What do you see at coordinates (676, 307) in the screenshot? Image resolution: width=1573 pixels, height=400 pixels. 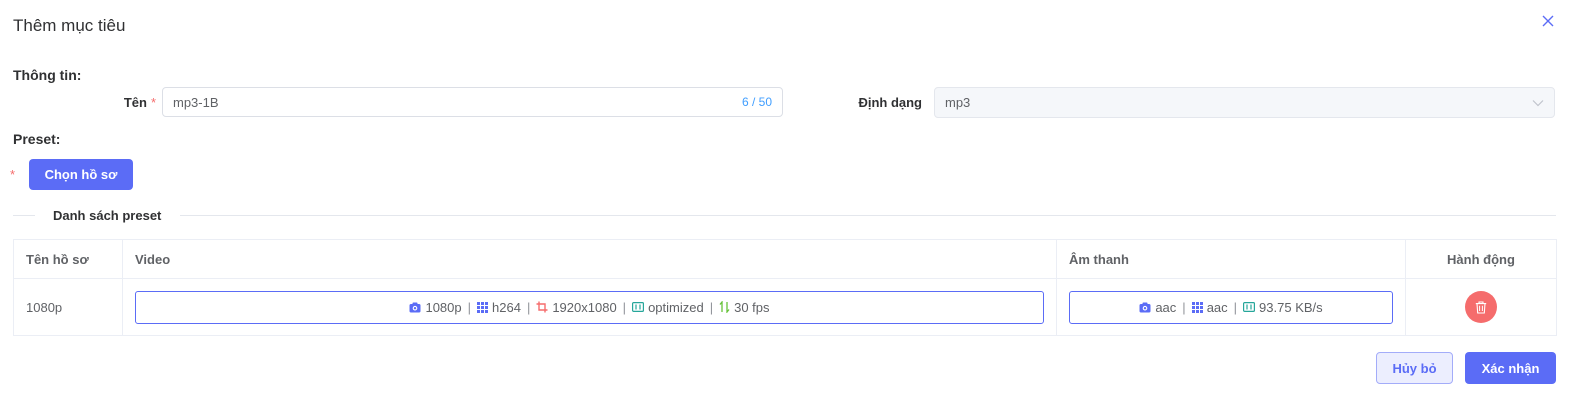 I see `video-mode-text: optimized` at bounding box center [676, 307].